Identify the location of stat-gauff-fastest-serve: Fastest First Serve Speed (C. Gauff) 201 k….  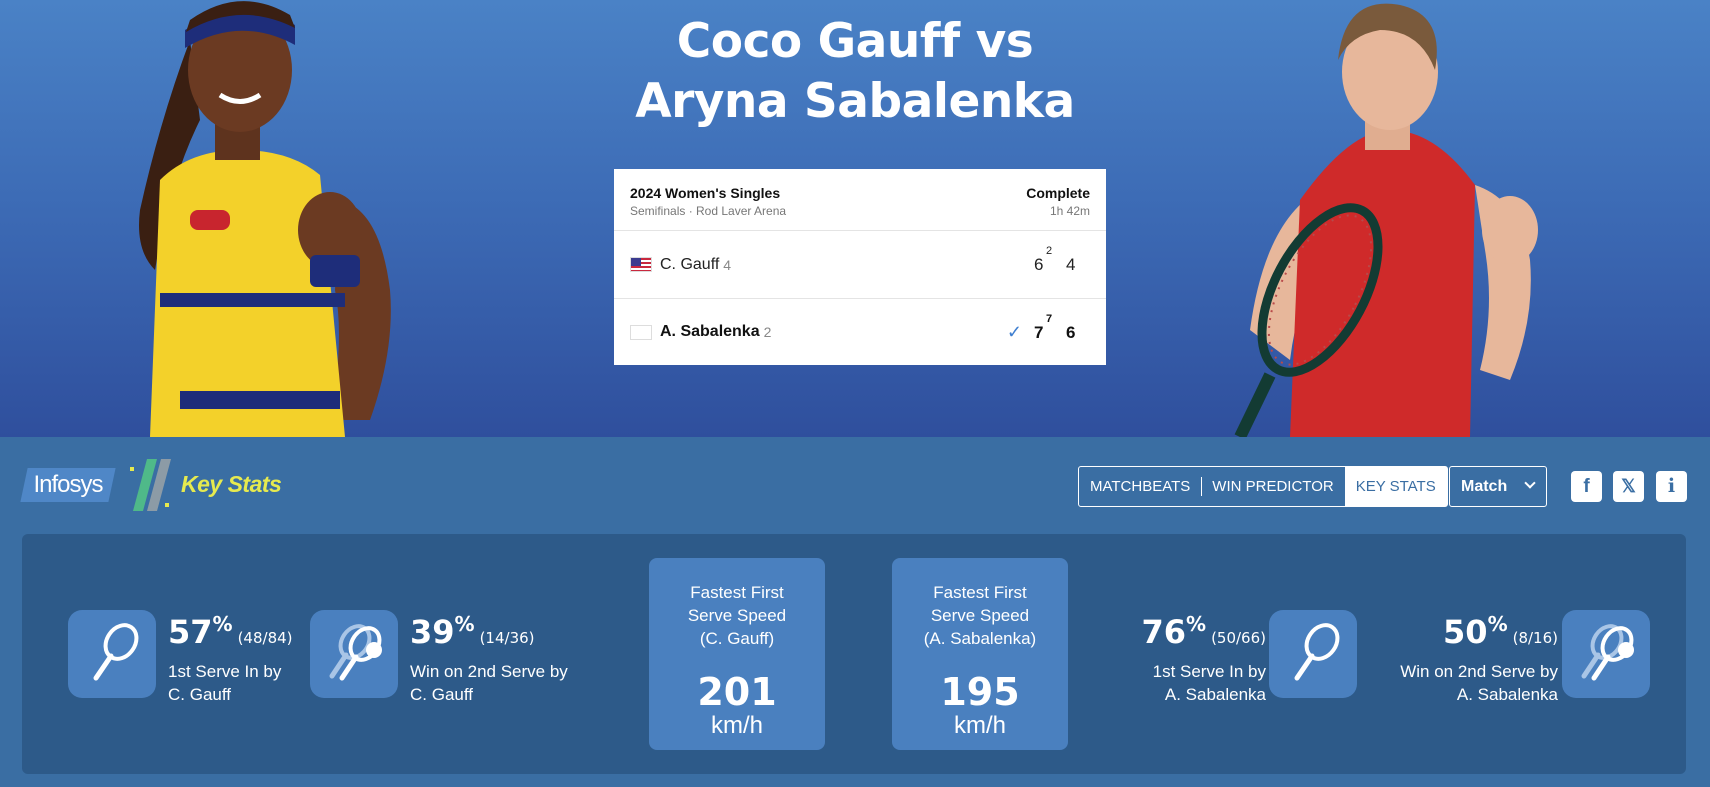
(737, 654).